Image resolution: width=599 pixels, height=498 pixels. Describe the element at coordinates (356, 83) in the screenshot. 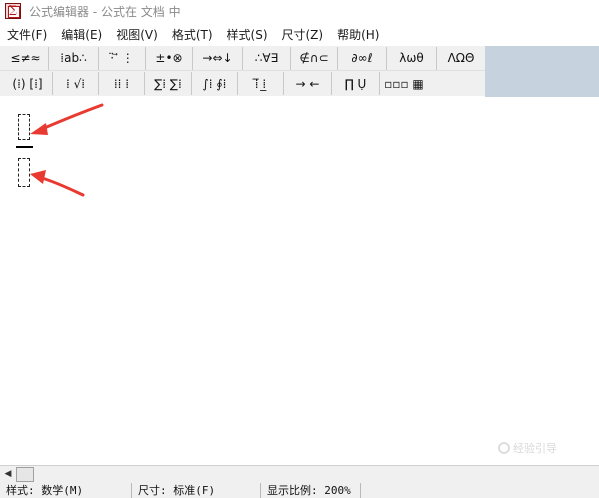

I see `product-templates-button: ∏ Ụ` at that location.